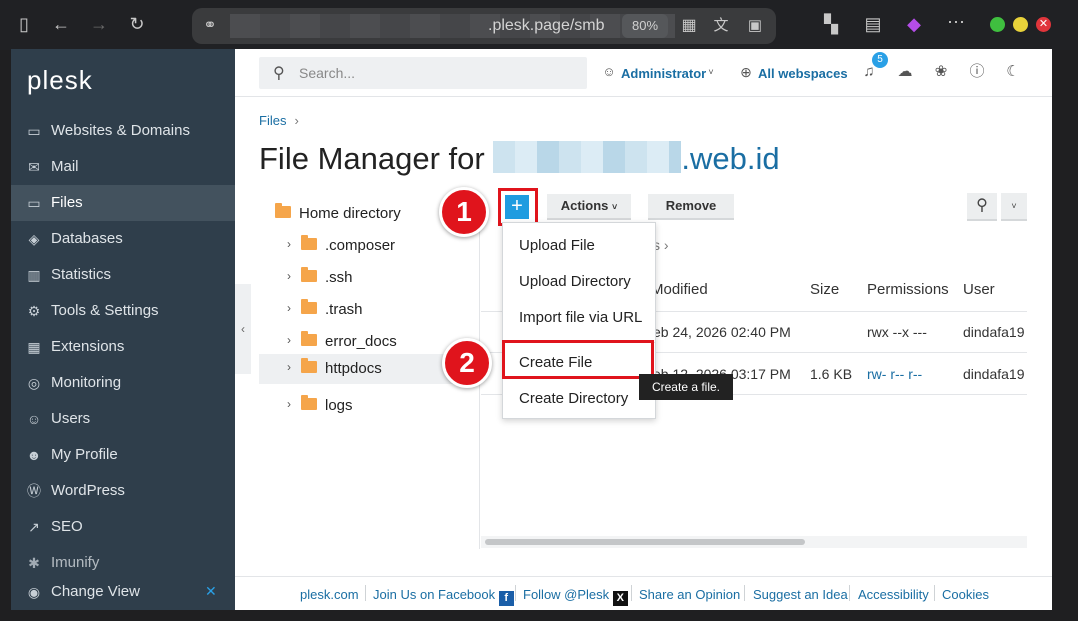 This screenshot has width=1078, height=621. What do you see at coordinates (443, 596) in the screenshot?
I see `footer-link-facebook: Join Us on Facebook f` at bounding box center [443, 596].